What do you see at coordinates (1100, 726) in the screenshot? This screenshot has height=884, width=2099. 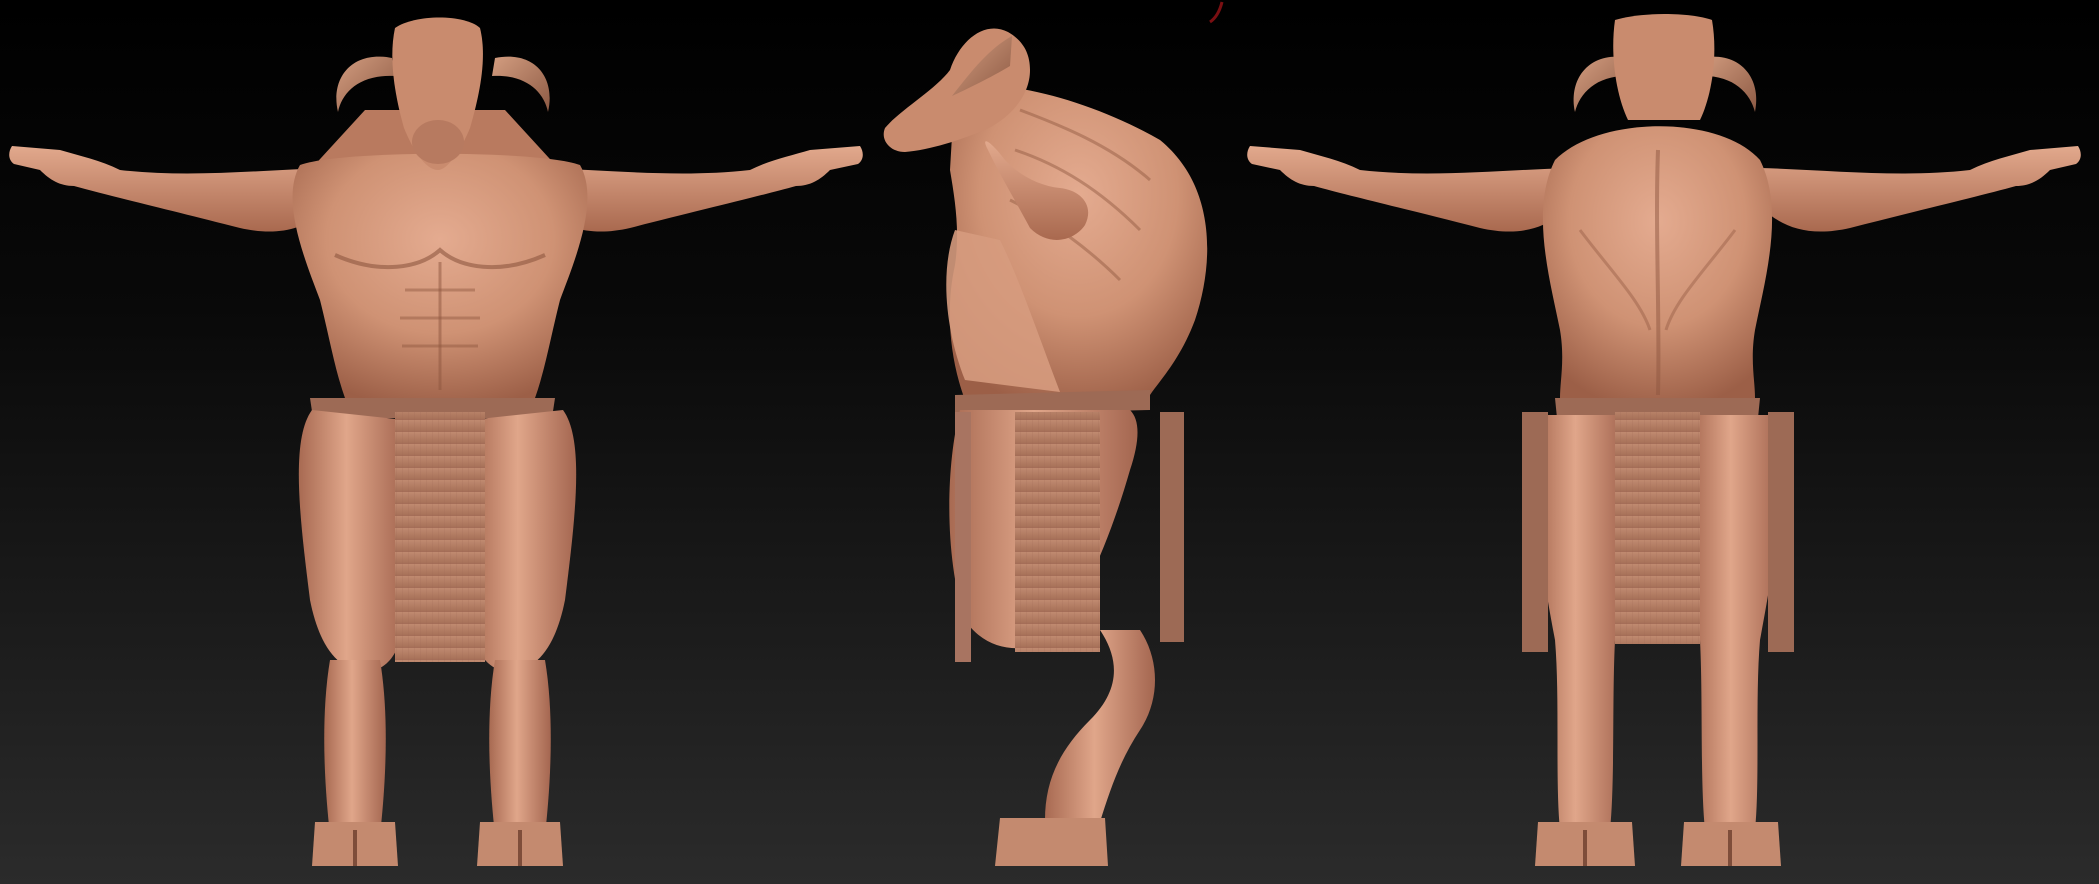 I see `side-shin` at bounding box center [1100, 726].